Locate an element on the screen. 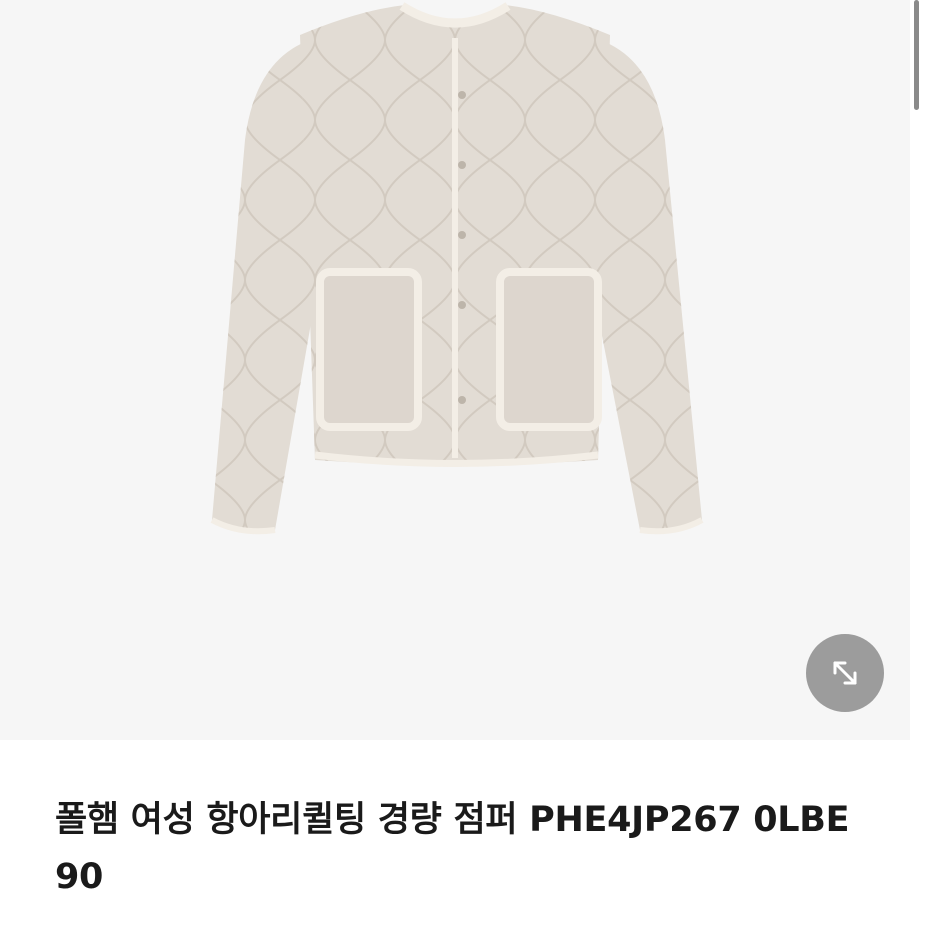 The height and width of the screenshot is (925, 925). scrollbar-thumb is located at coordinates (916, 55).